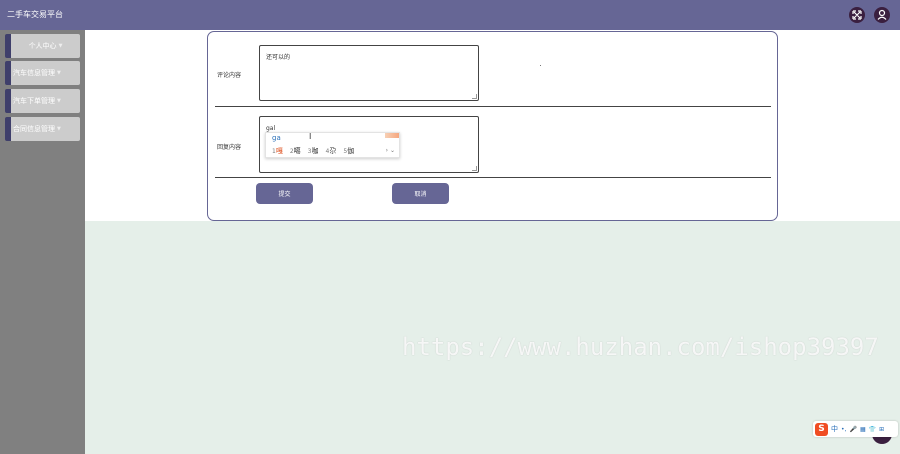  I want to click on sogou-logo-icon: S, so click(821, 429).